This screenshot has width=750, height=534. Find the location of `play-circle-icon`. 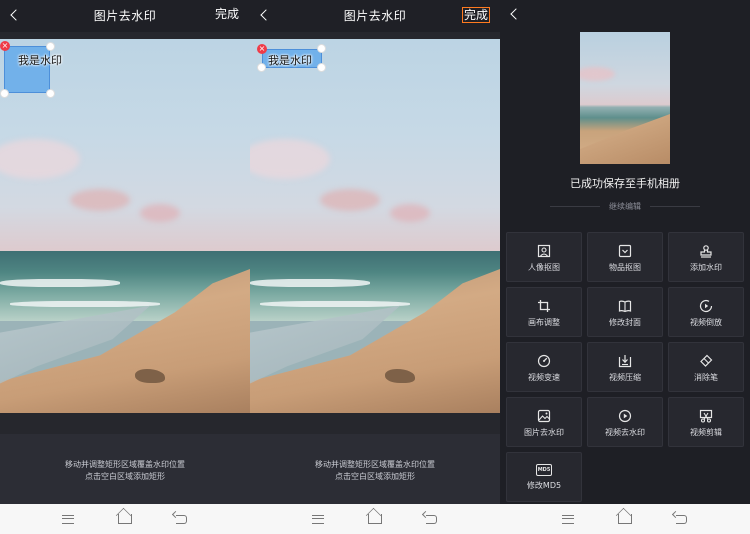

play-circle-icon is located at coordinates (625, 416).